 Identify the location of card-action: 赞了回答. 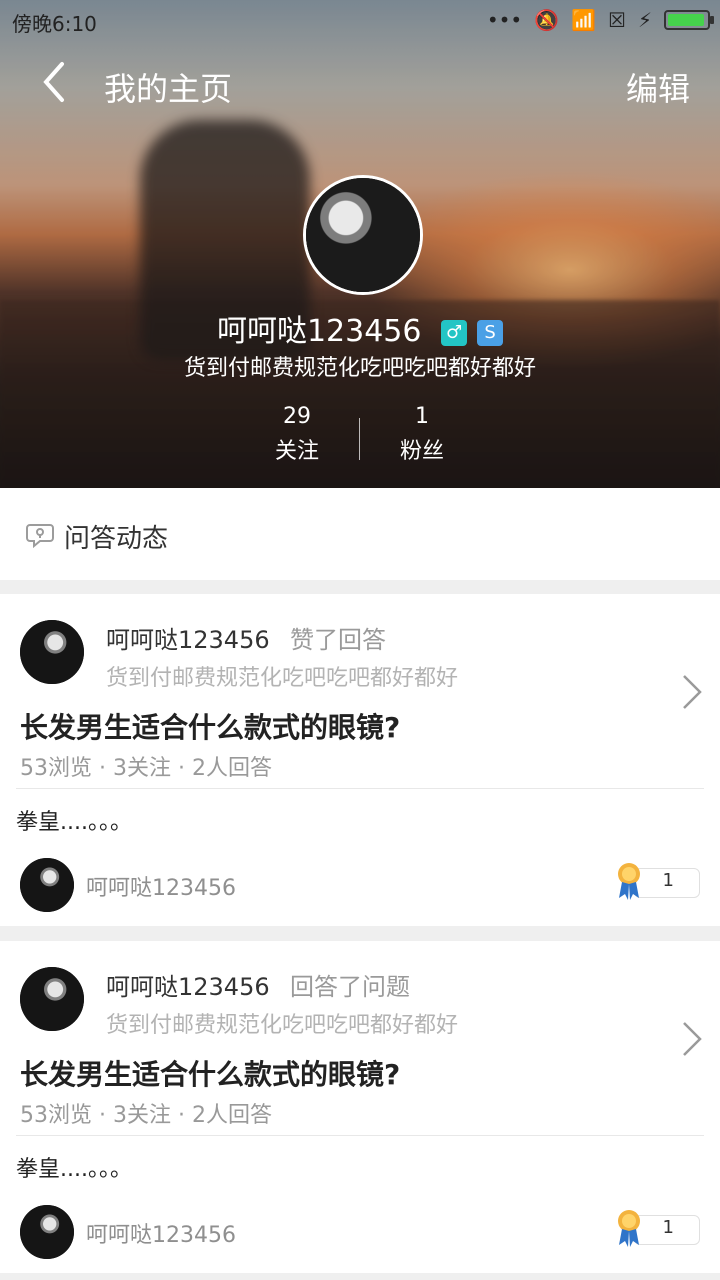
(338, 640).